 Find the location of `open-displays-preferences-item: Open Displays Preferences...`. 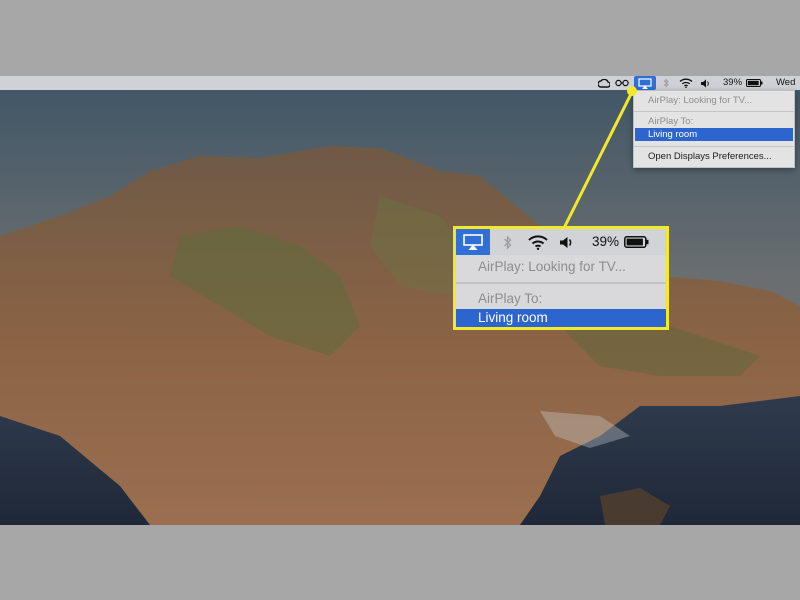

open-displays-preferences-item: Open Displays Preferences... is located at coordinates (710, 156).